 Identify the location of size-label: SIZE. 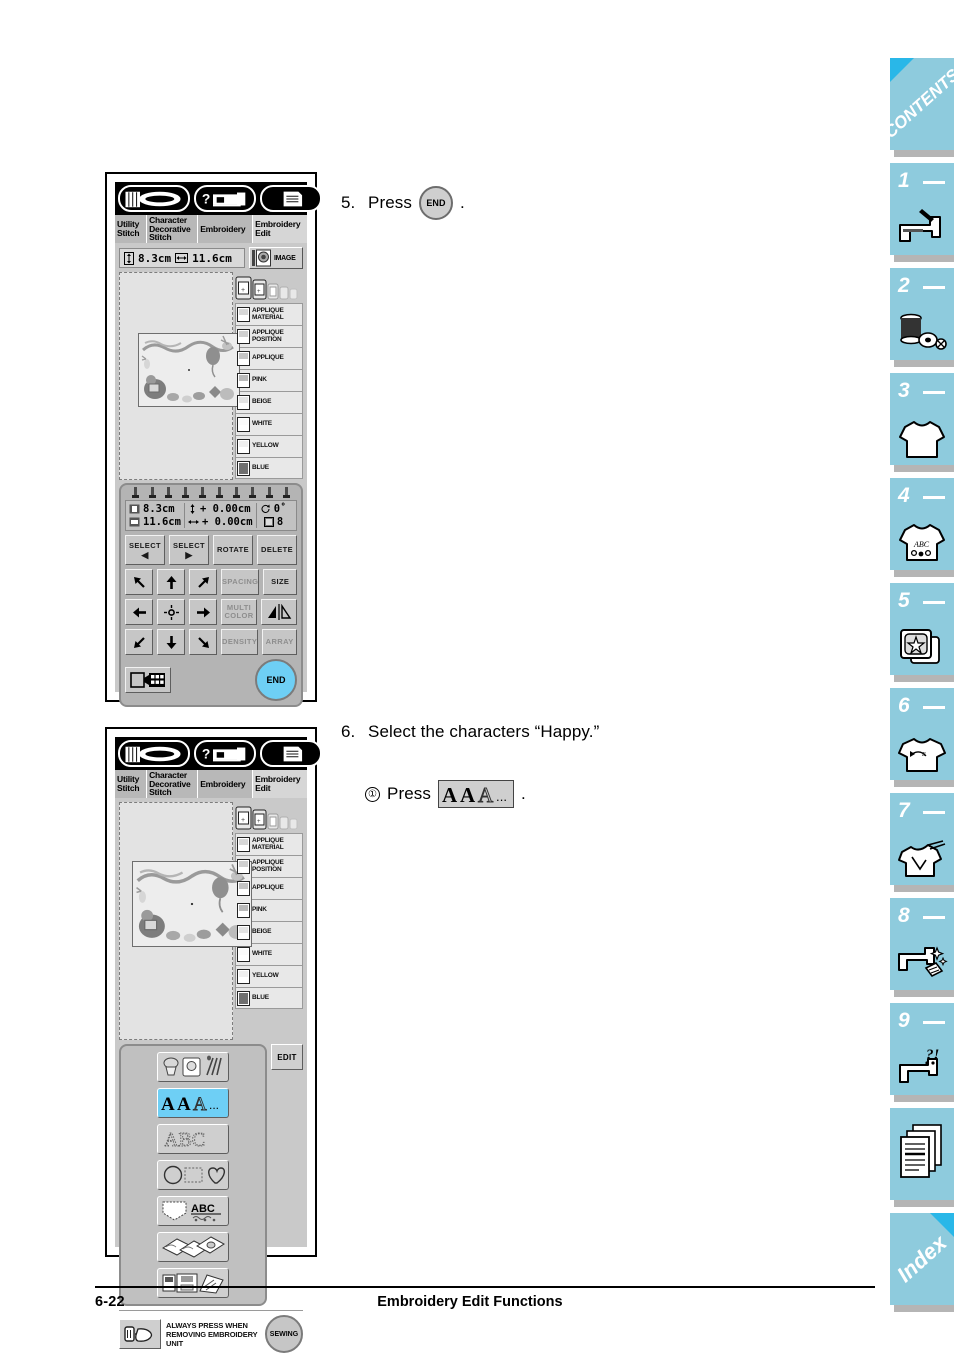
(280, 581).